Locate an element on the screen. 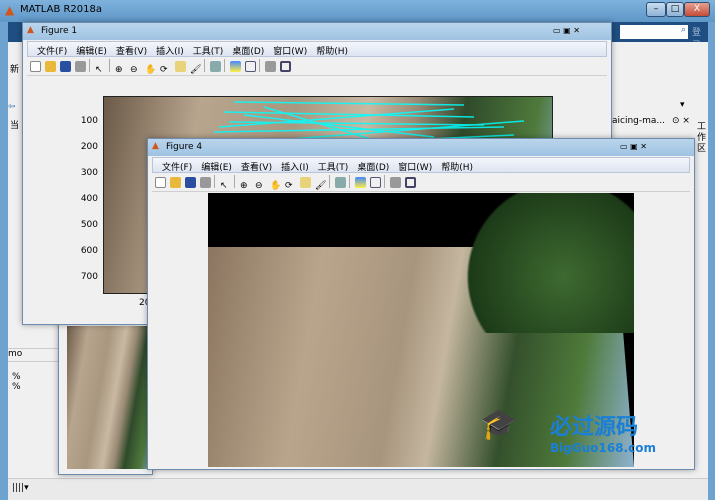 Image resolution: width=715 pixels, height=500 pixels. figure-1-window-controls: ▭ ▣ ✕ is located at coordinates (566, 30).